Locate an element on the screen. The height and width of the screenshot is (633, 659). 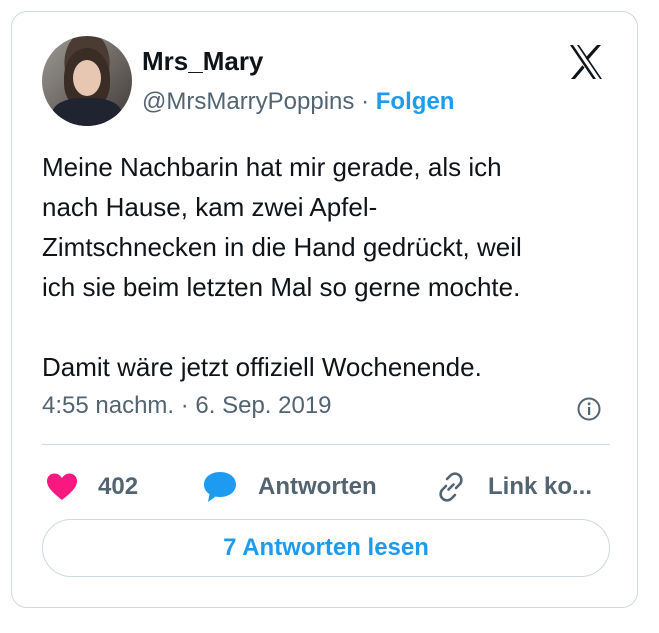
heart-icon is located at coordinates (62, 486).